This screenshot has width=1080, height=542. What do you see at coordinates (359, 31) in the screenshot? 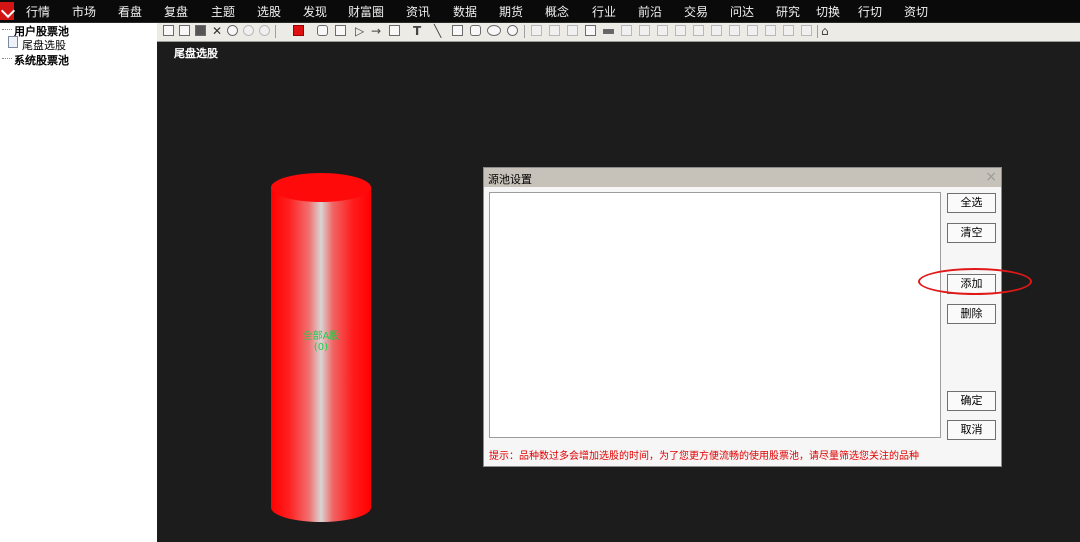
I see `triangle-tool-icon: ▷` at bounding box center [359, 31].